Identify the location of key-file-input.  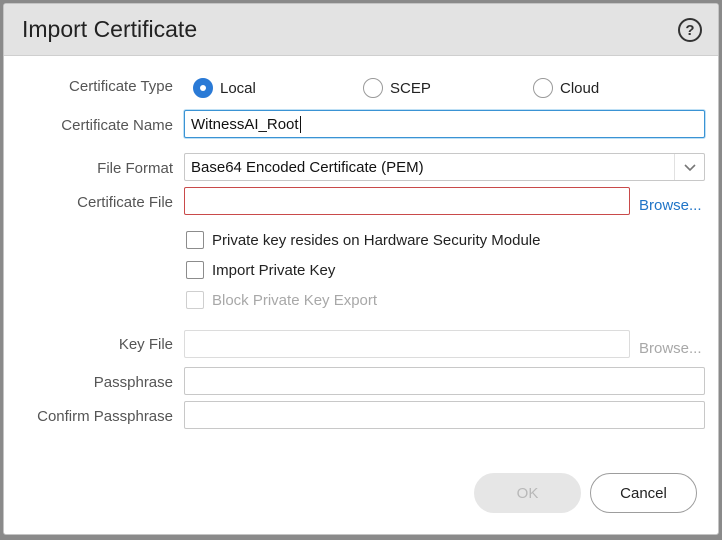
(407, 344).